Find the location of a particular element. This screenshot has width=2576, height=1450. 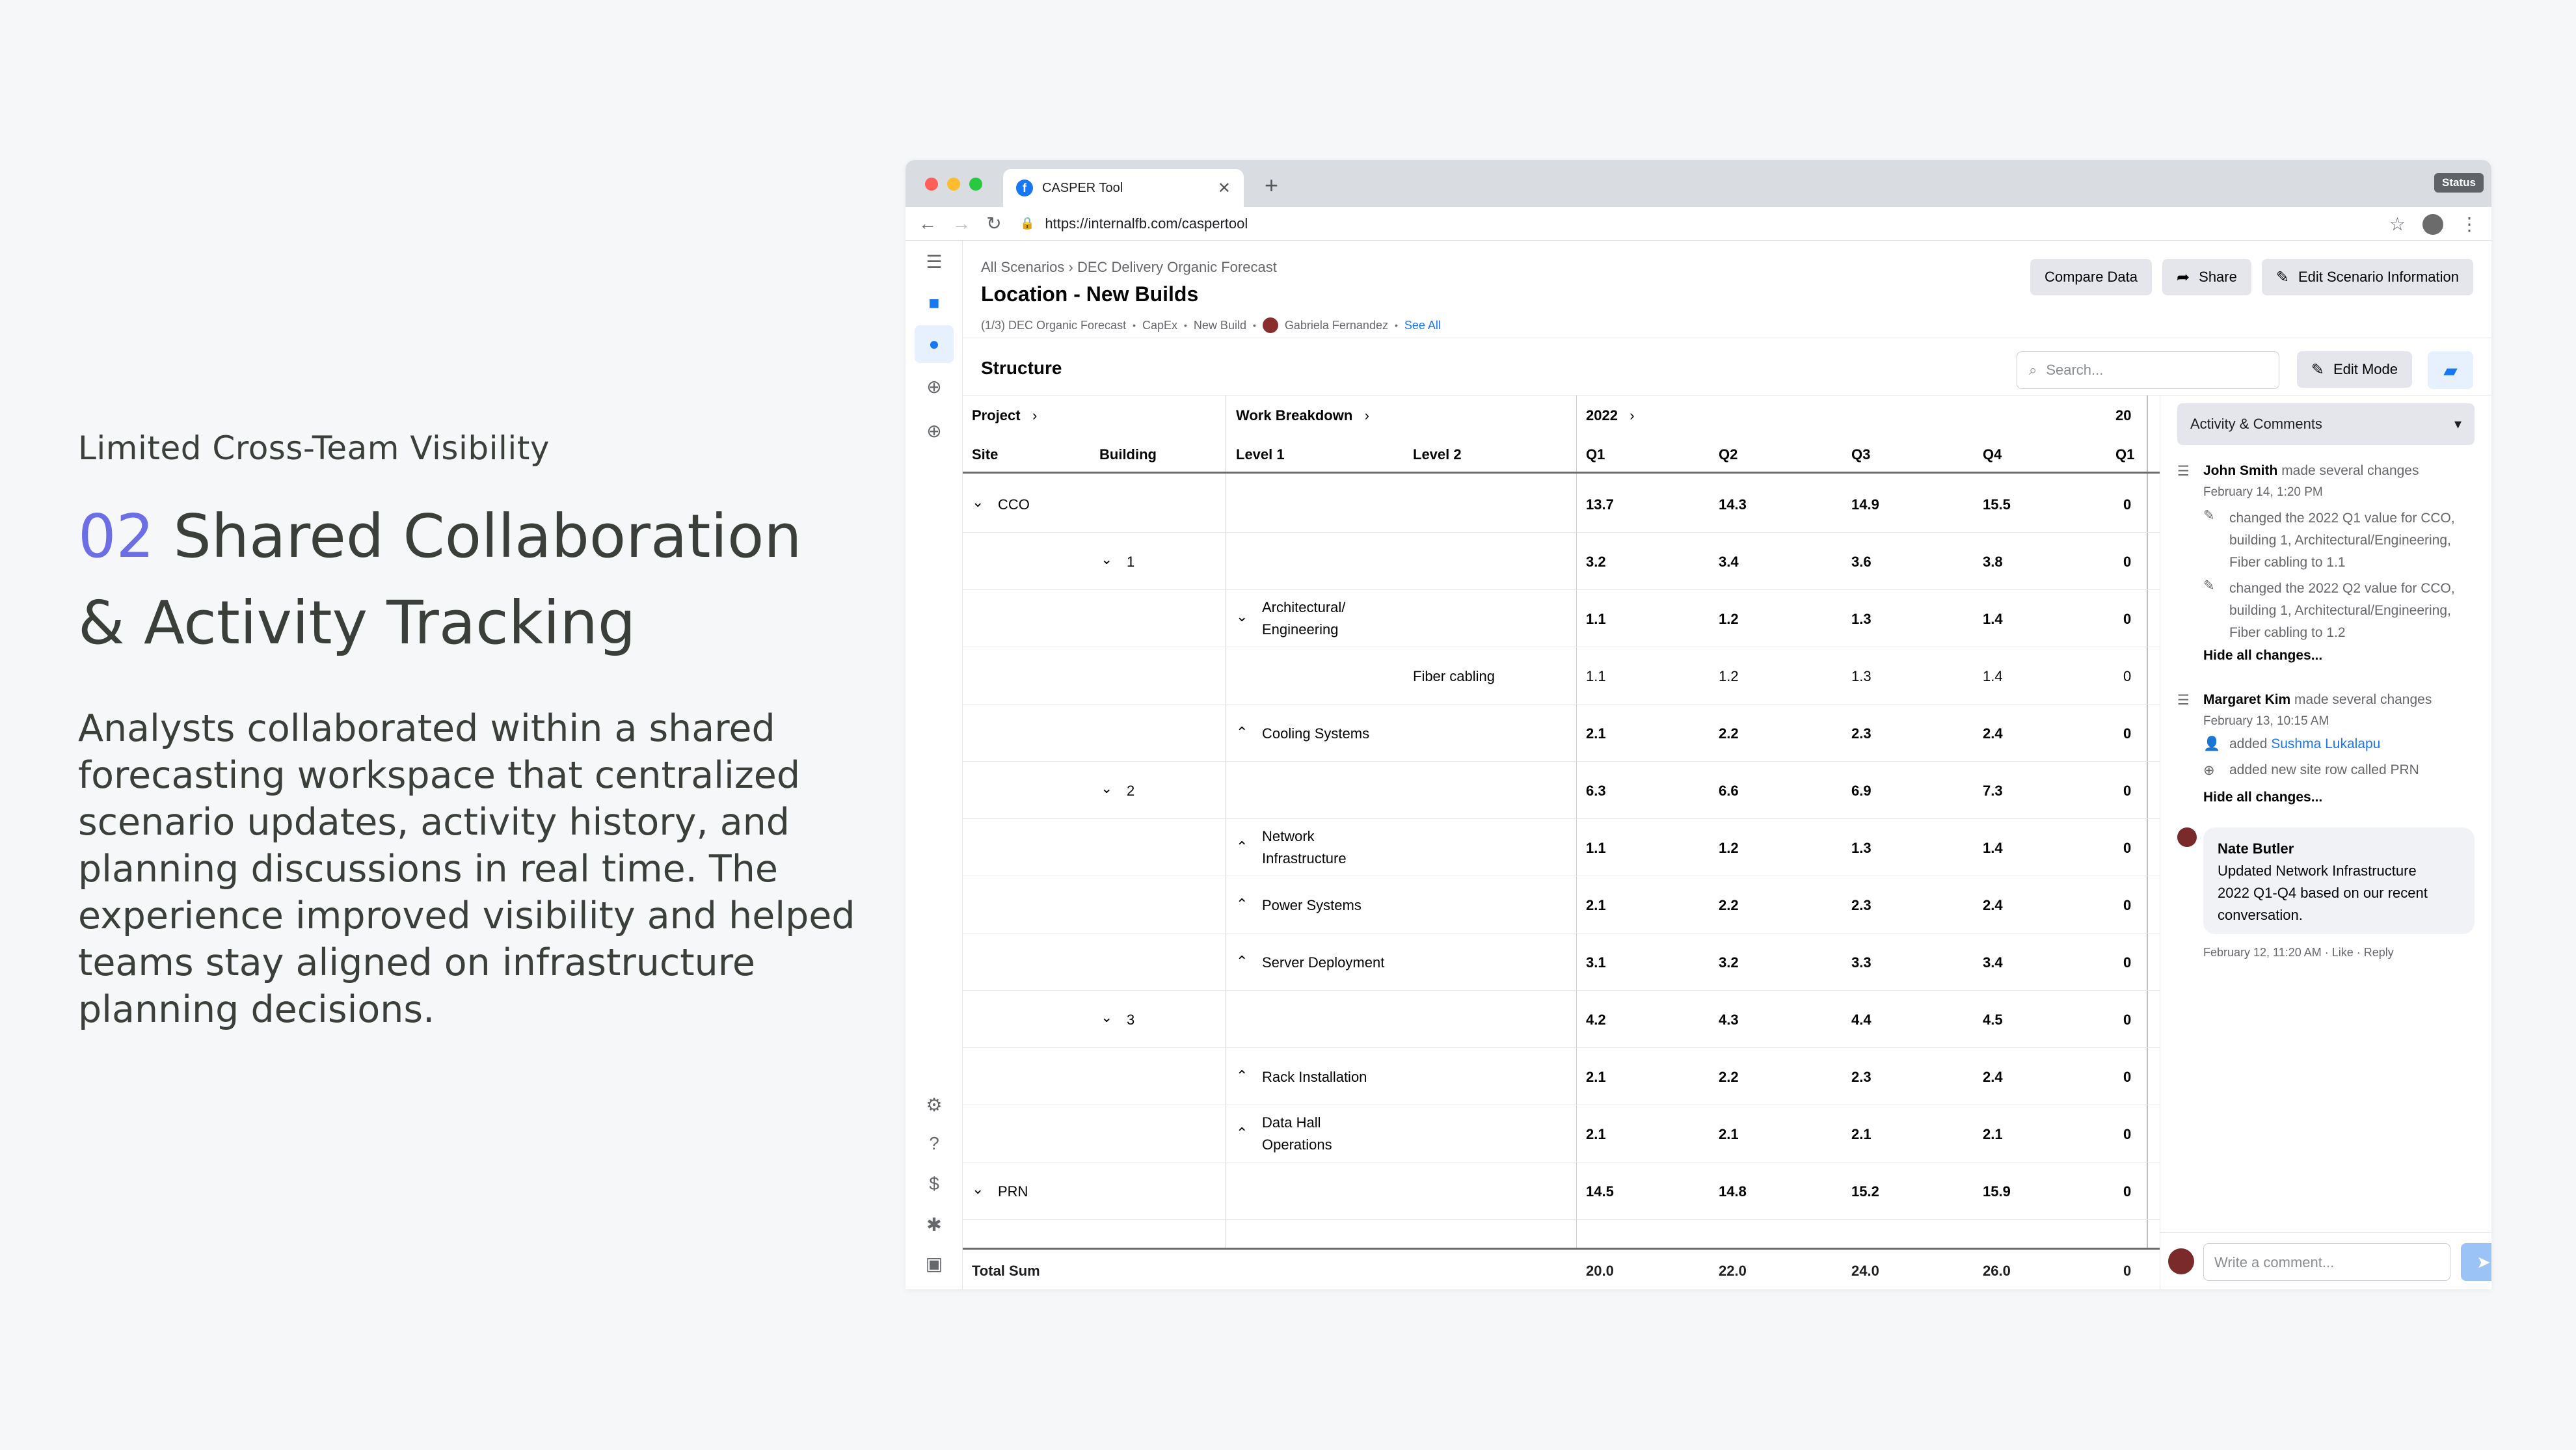

table-row: ⌃ Power Systems 2.1 2.2 2.3 2.4 0 is located at coordinates (1562, 904).